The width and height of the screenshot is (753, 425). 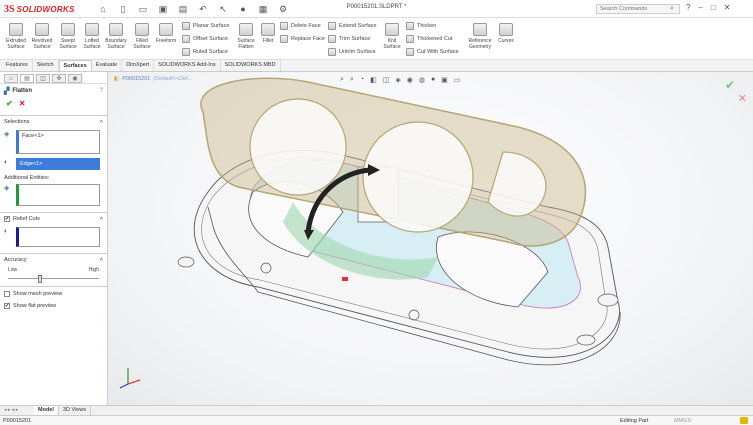 What do you see at coordinates (58, 237) in the screenshot?
I see `relief-cuts-box` at bounding box center [58, 237].